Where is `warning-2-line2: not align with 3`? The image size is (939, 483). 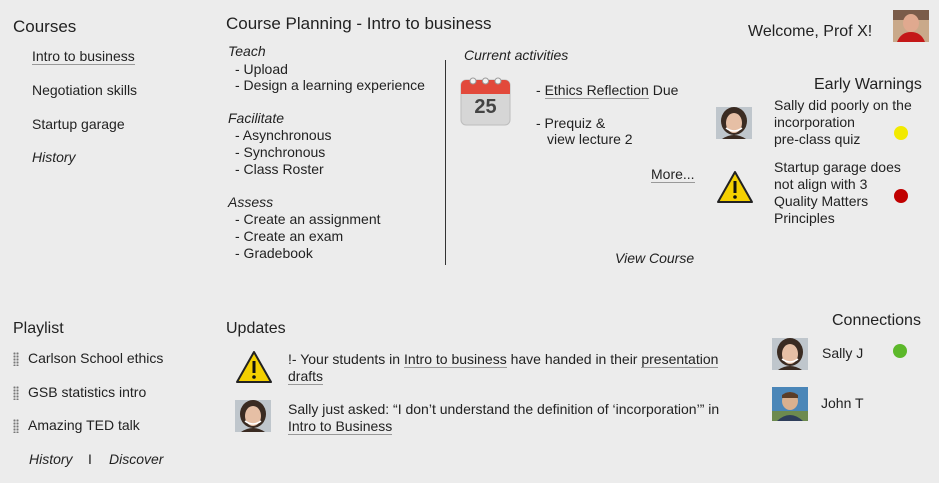 warning-2-line2: not align with 3 is located at coordinates (821, 184).